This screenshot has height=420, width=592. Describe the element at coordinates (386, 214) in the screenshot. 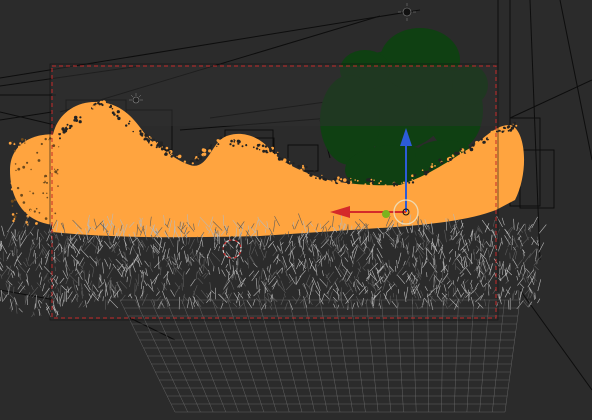

I see `gizmo-y-handle` at that location.